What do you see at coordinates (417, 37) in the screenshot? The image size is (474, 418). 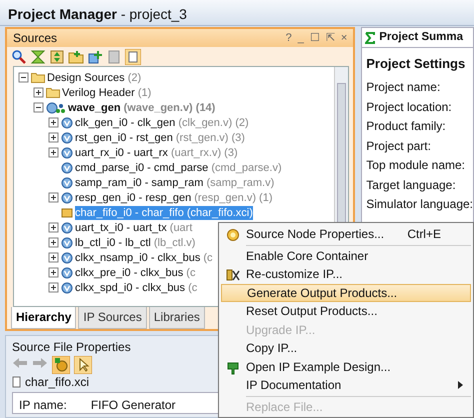 I see `summary-tab: Project Summa` at bounding box center [417, 37].